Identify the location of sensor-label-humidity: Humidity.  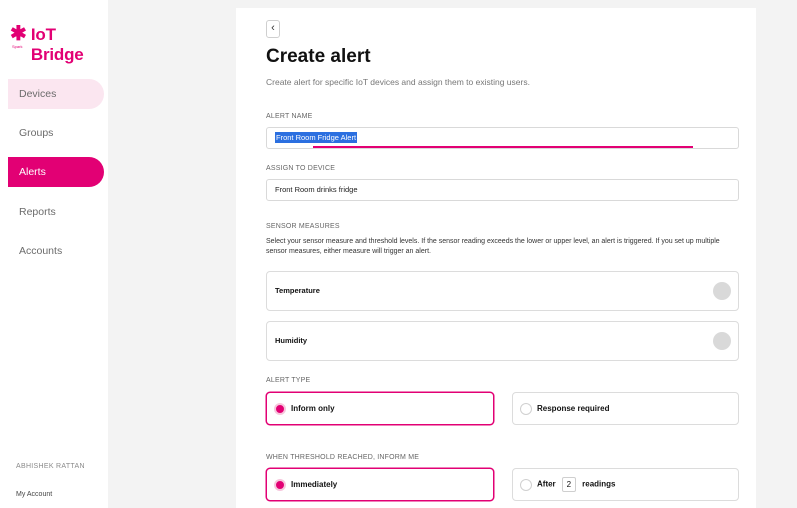
(291, 340).